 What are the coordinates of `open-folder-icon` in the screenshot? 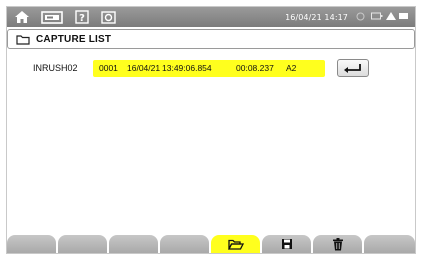 It's located at (235, 244).